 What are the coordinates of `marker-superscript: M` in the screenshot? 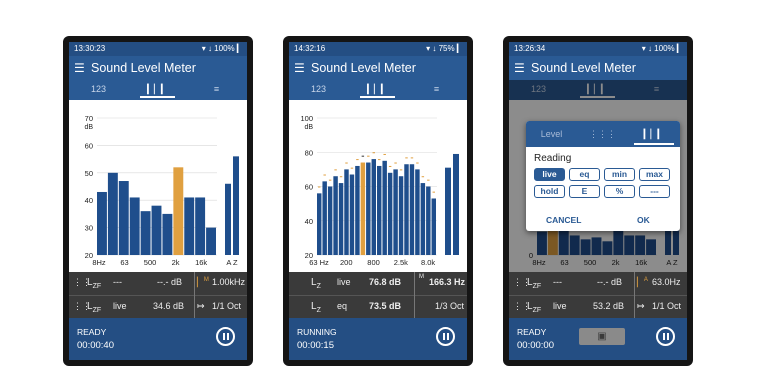 It's located at (206, 280).